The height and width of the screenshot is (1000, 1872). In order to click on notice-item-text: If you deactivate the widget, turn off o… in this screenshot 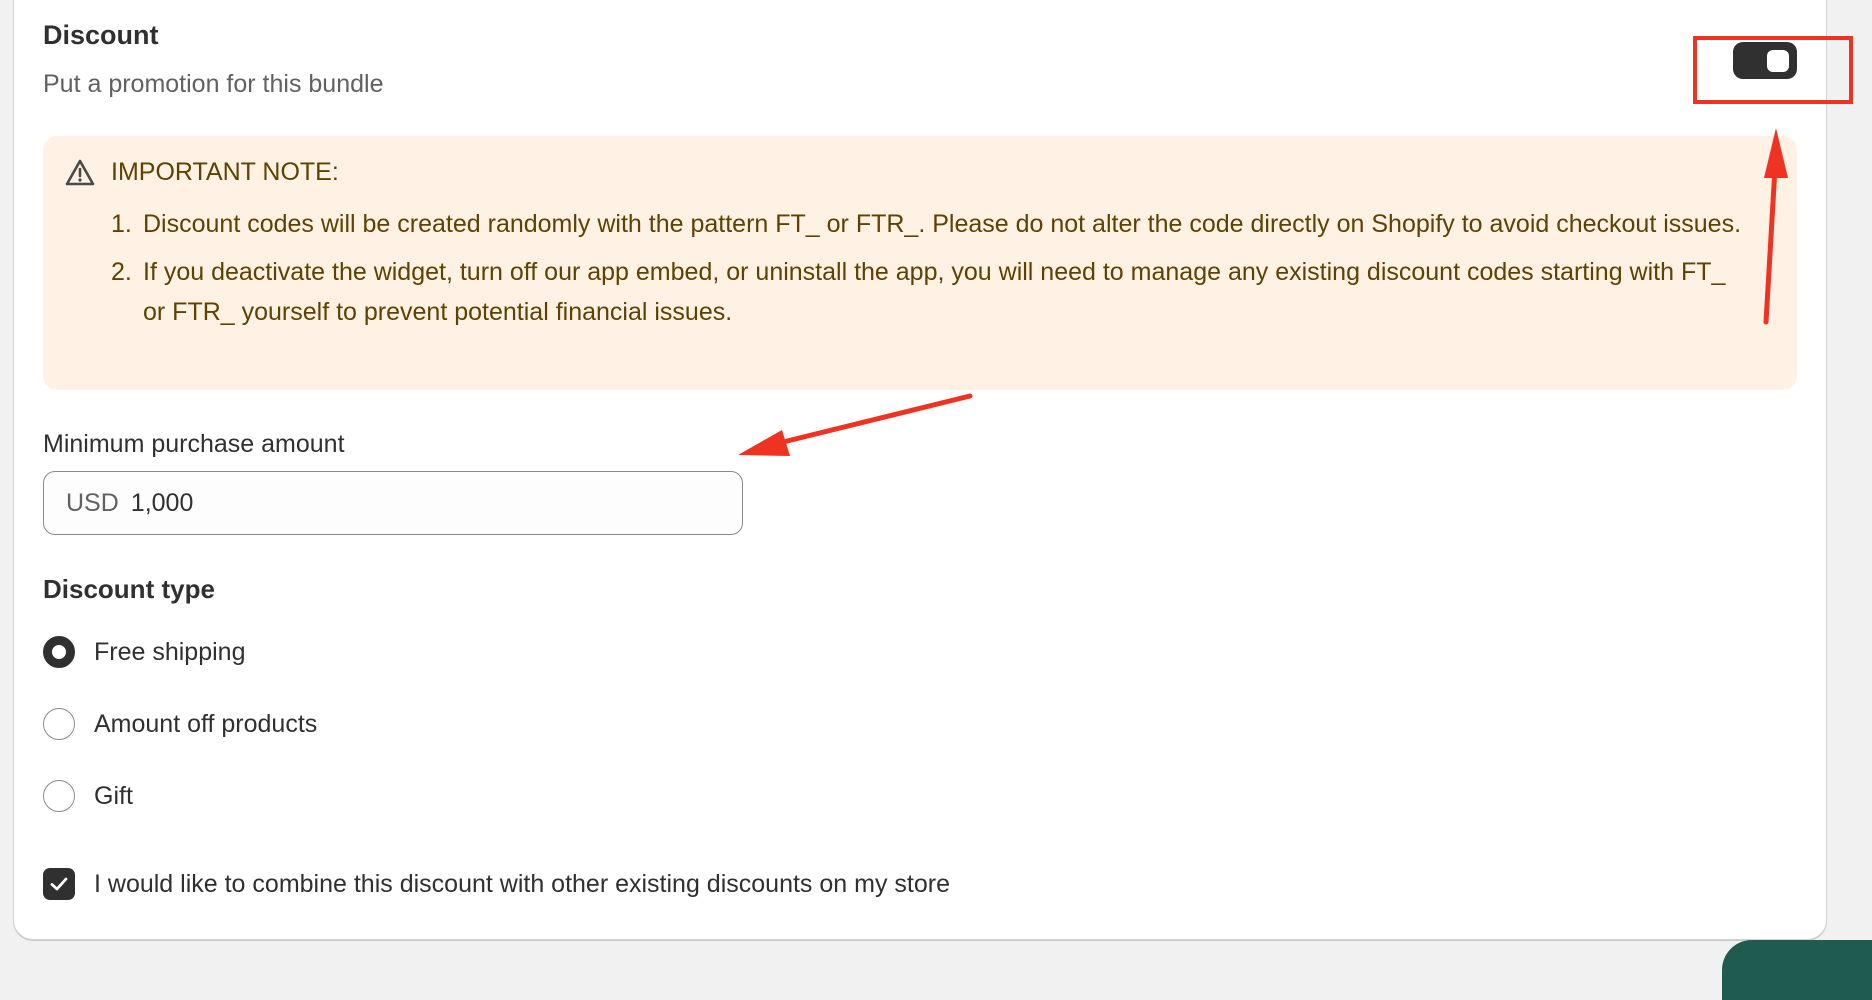, I will do `click(934, 292)`.